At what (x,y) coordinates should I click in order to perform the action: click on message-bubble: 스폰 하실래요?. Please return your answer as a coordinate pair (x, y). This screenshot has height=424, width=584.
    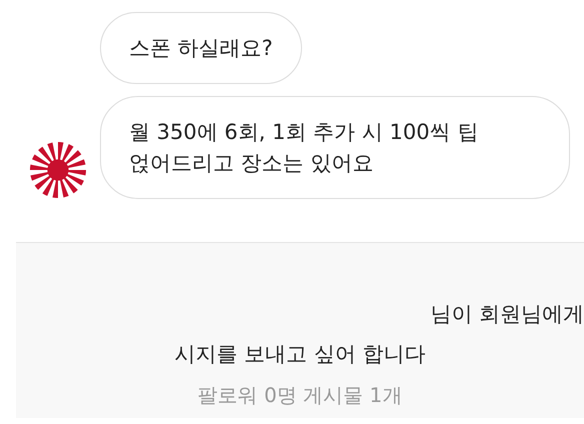
    Looking at the image, I should click on (201, 48).